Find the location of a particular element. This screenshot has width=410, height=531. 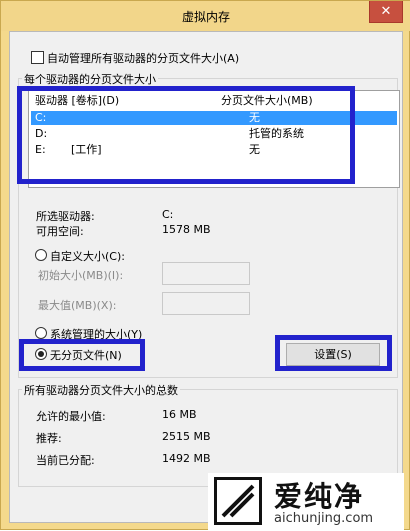

watermark-url: aichunjing.com is located at coordinates (324, 518).